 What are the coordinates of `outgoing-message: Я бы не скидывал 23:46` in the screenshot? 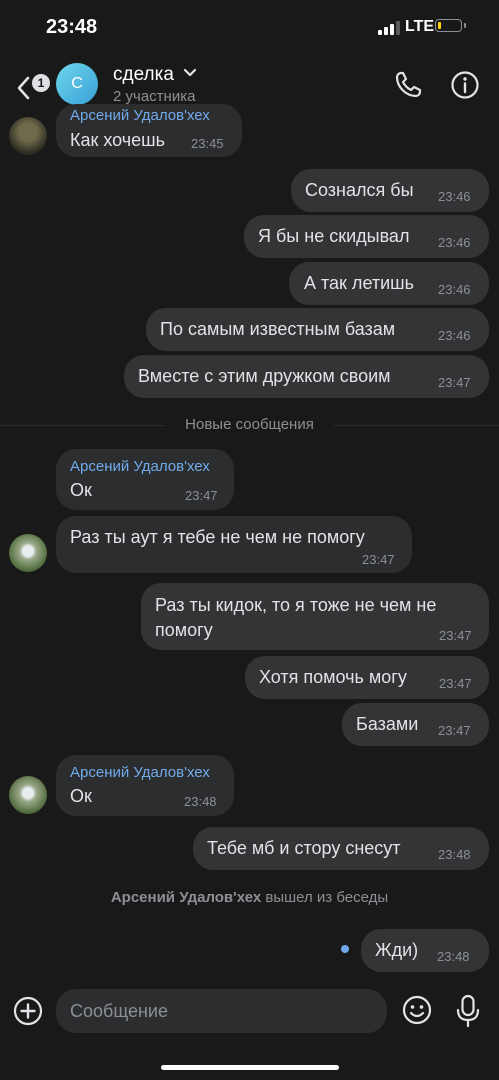 It's located at (366, 236).